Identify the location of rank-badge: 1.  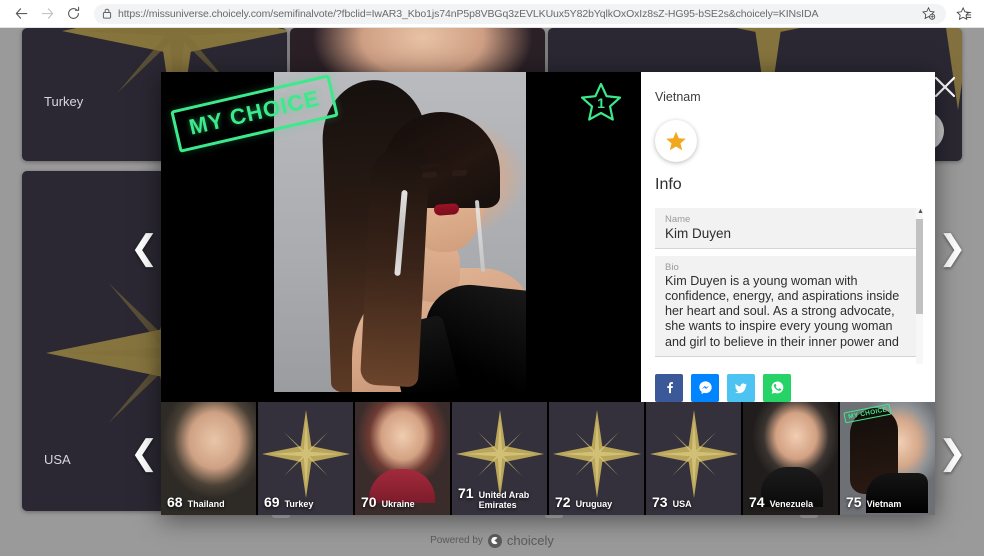
(601, 102).